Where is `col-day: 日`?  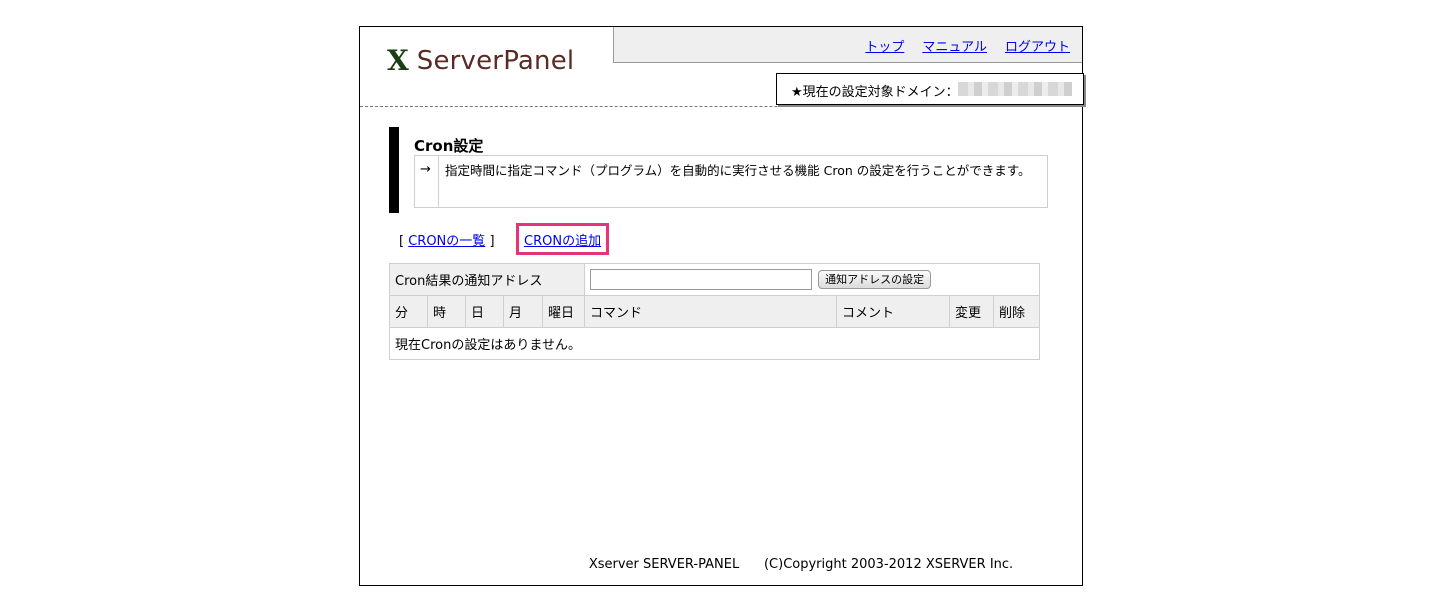 col-day: 日 is located at coordinates (484, 311).